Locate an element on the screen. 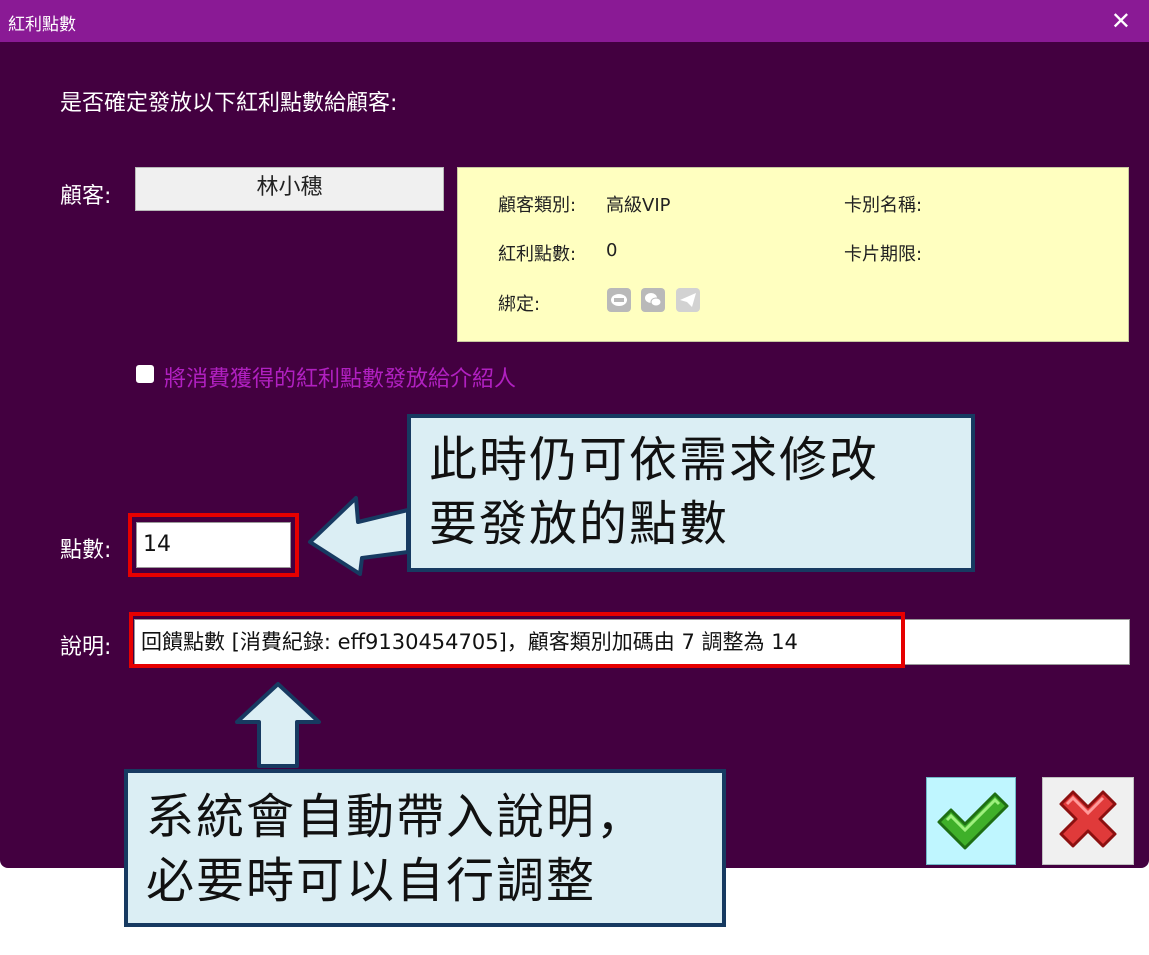  card-expiry-label: 卡片期限: is located at coordinates (883, 254).